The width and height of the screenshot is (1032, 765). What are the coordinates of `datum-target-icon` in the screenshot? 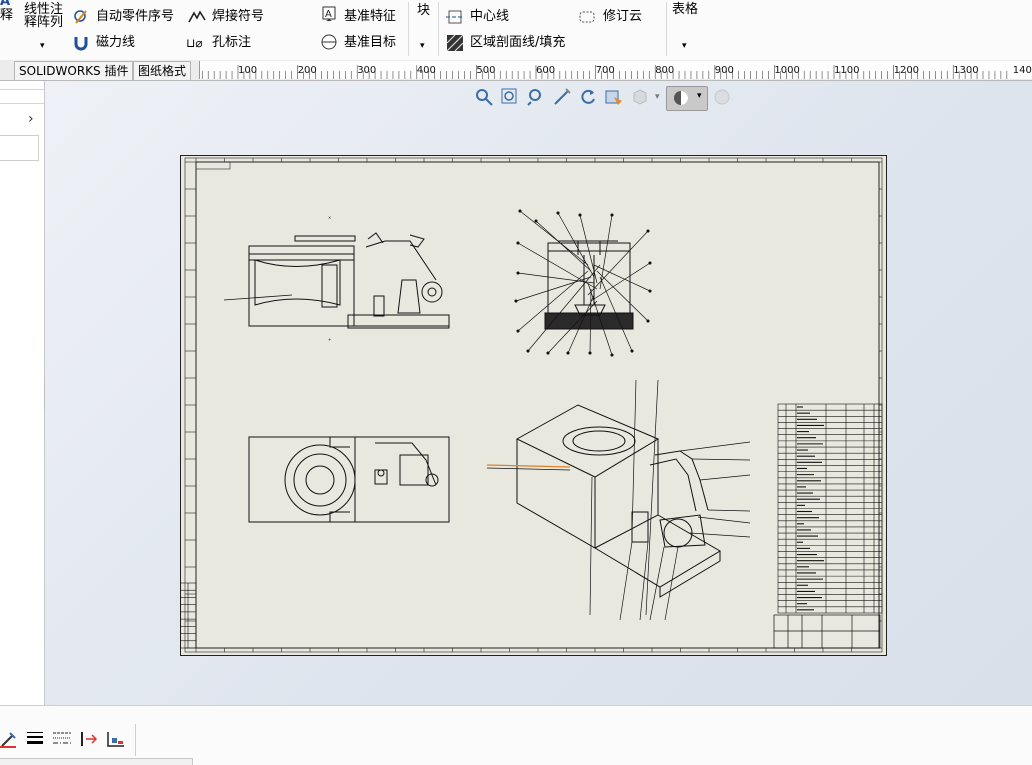 It's located at (329, 42).